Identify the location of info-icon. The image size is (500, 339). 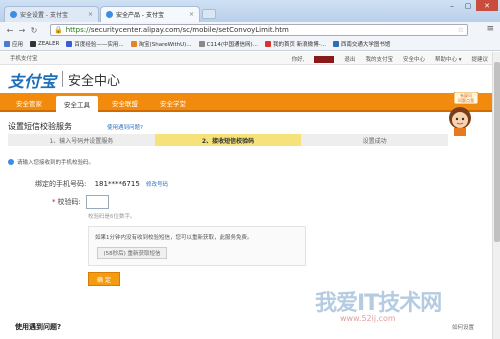
(11, 162).